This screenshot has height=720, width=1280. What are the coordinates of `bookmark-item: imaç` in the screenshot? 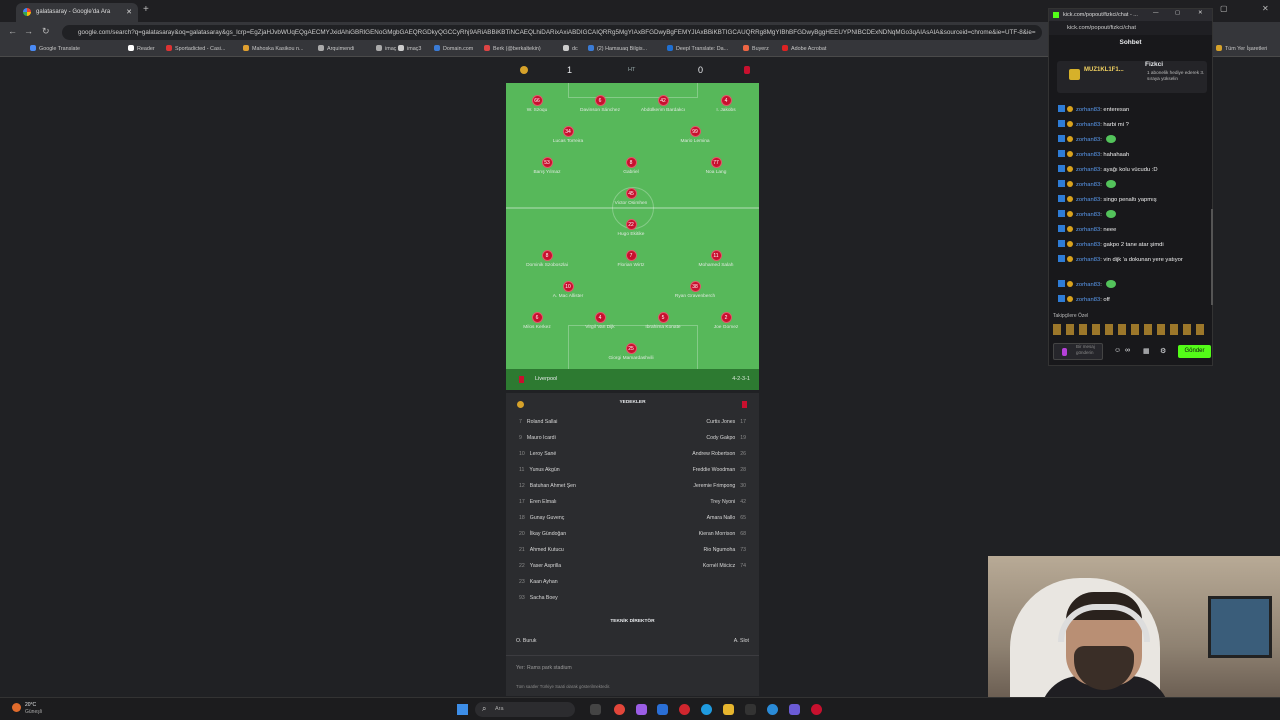 It's located at (386, 48).